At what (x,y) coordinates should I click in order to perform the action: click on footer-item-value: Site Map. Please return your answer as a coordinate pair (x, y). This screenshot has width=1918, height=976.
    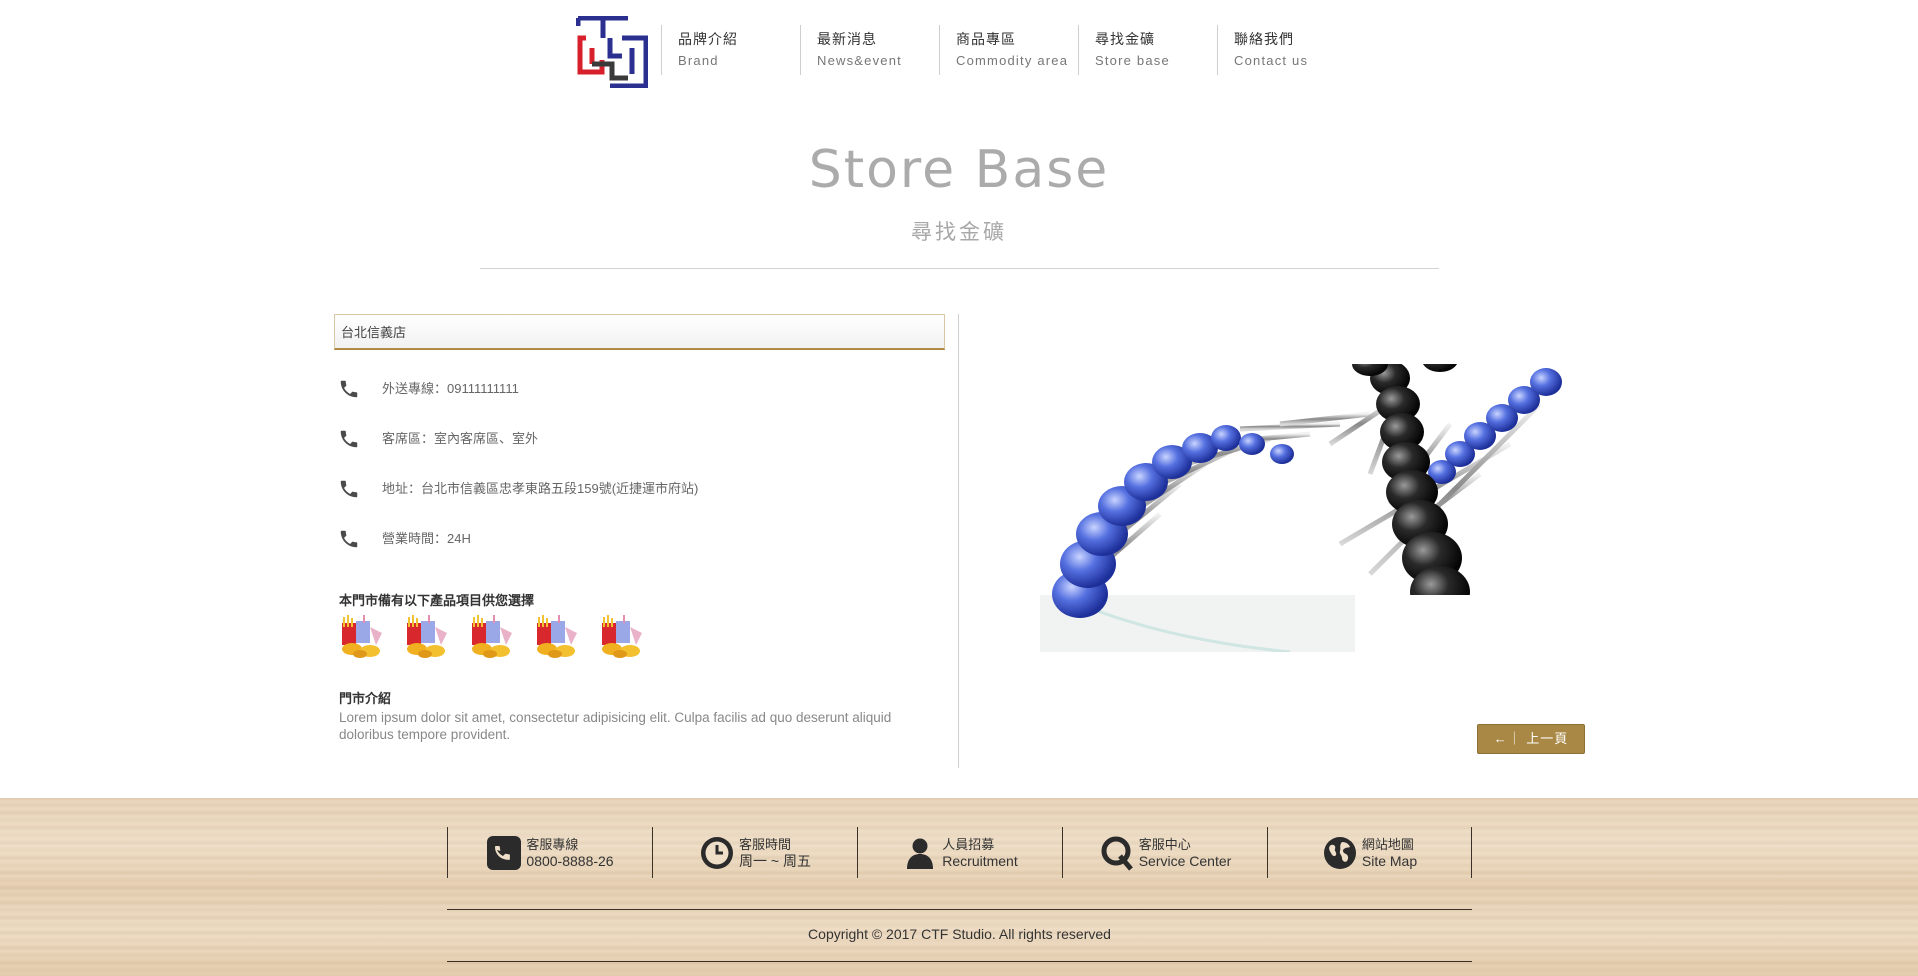
    Looking at the image, I should click on (1389, 860).